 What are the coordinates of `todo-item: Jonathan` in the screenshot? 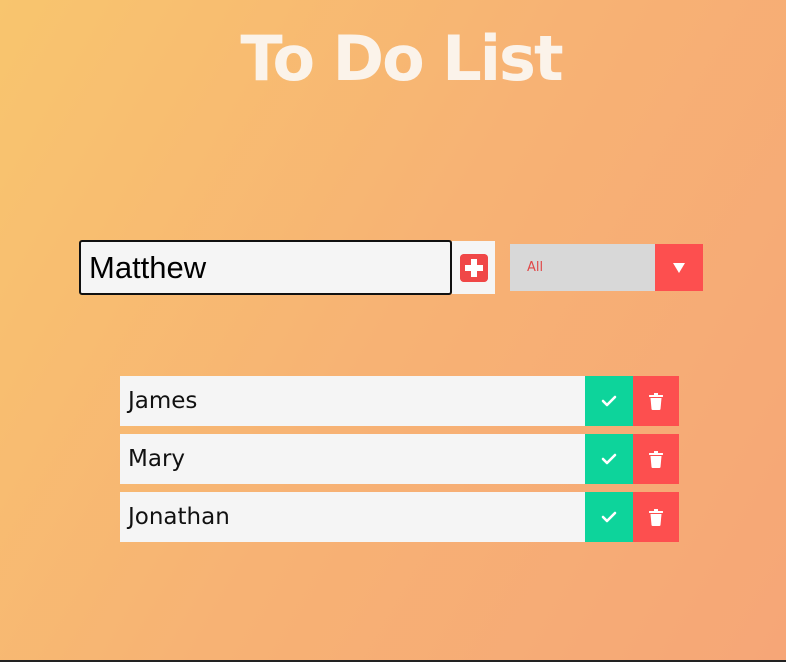 It's located at (400, 517).